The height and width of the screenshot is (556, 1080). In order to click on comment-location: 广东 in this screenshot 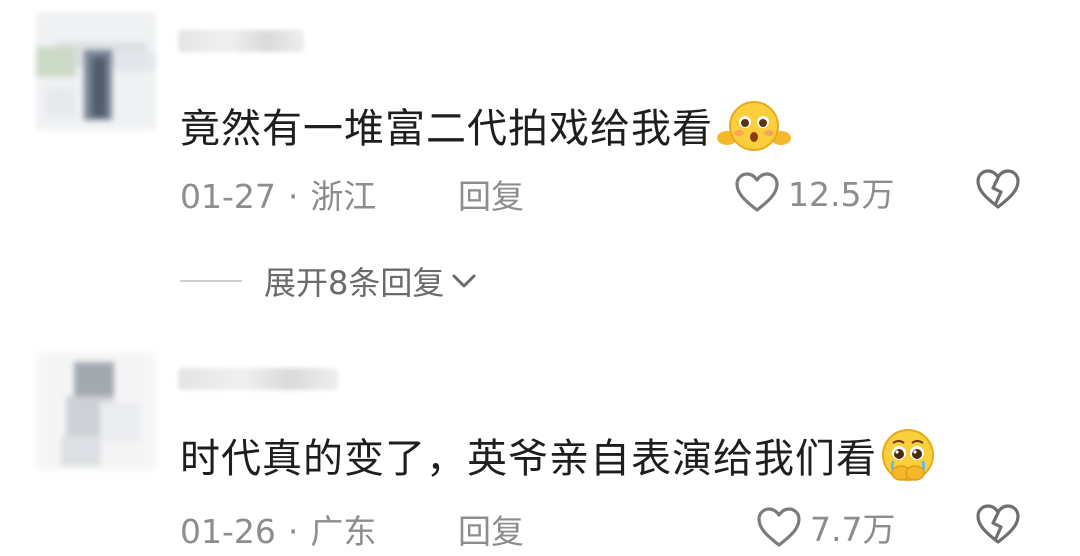, I will do `click(343, 531)`.